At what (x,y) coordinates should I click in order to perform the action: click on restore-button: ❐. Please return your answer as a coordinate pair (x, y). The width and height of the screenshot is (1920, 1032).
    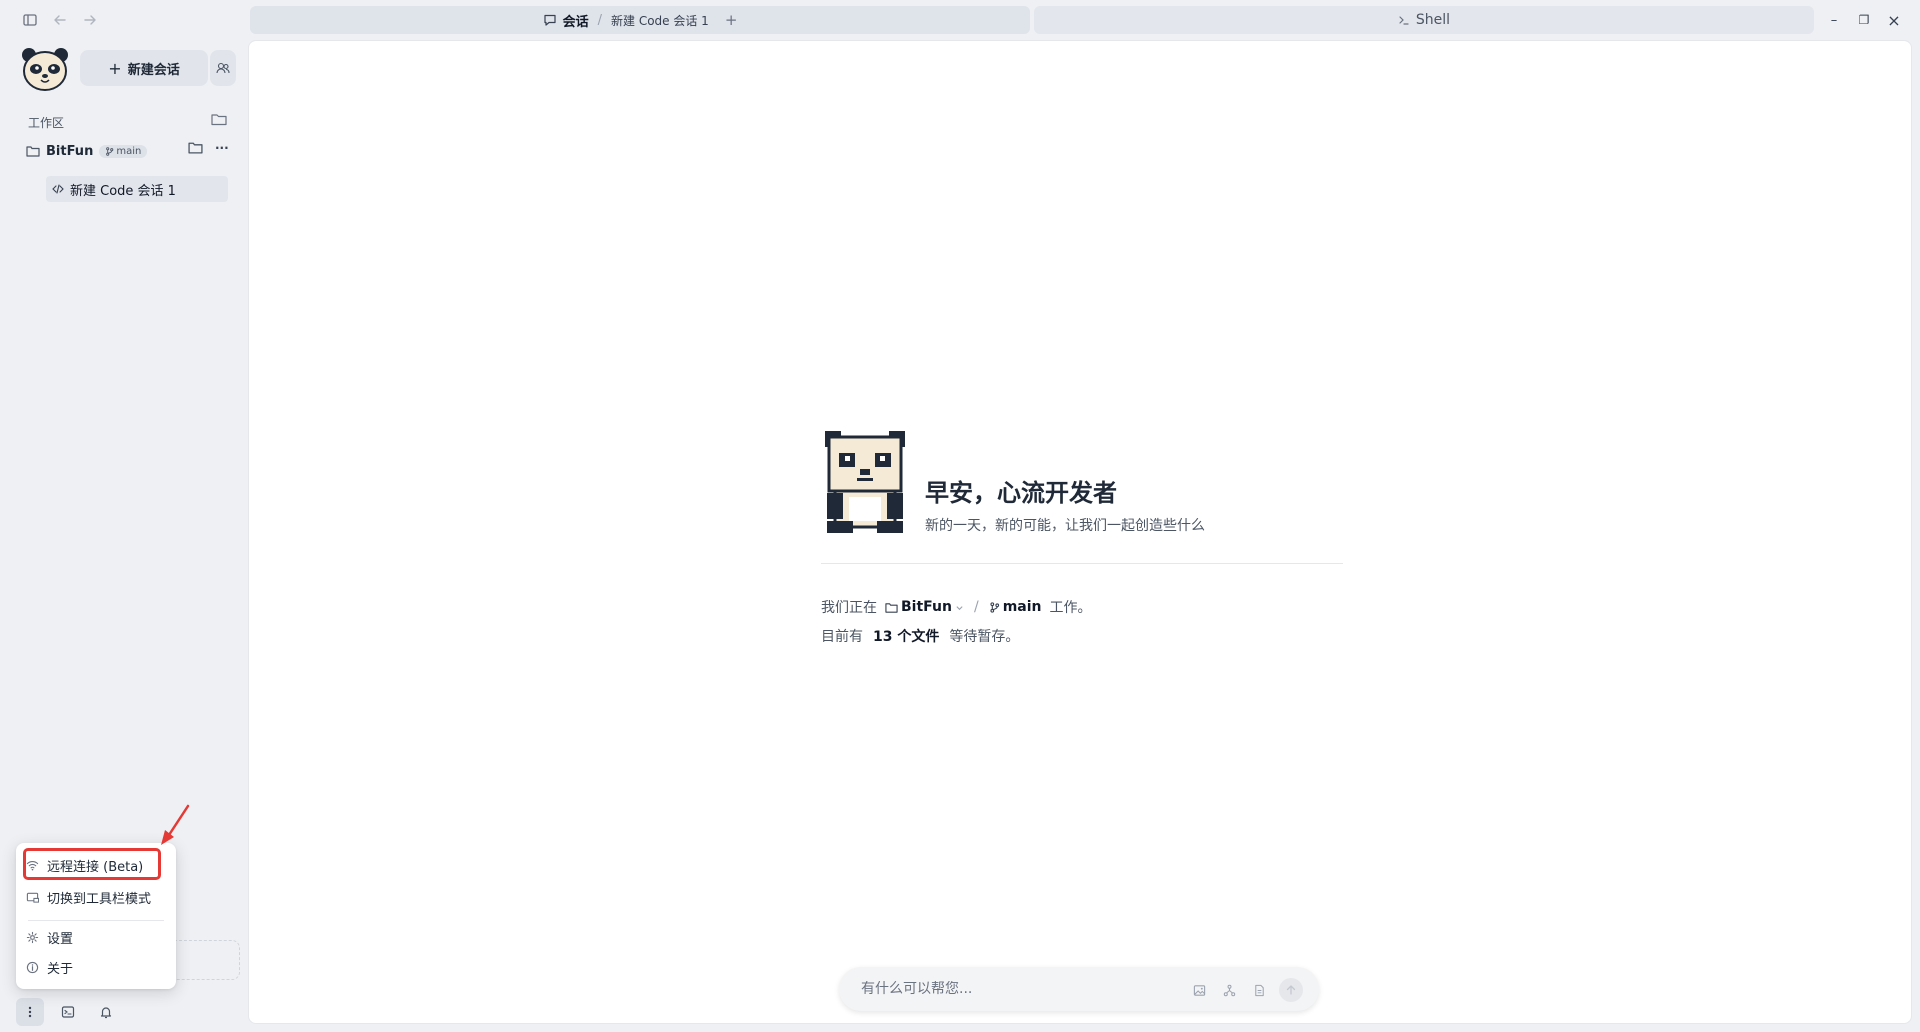
    Looking at the image, I should click on (1864, 20).